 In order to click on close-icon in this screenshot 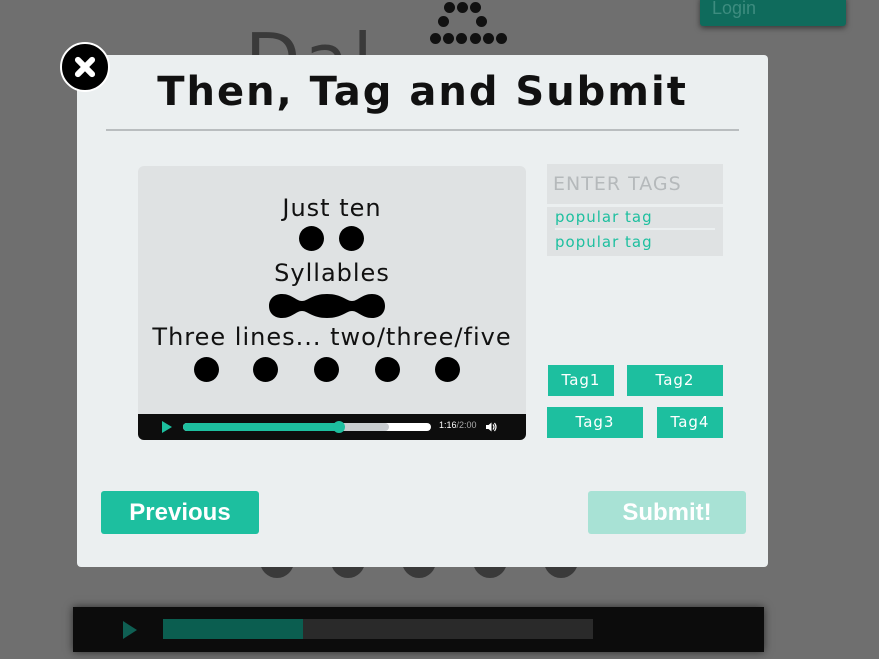, I will do `click(85, 67)`.